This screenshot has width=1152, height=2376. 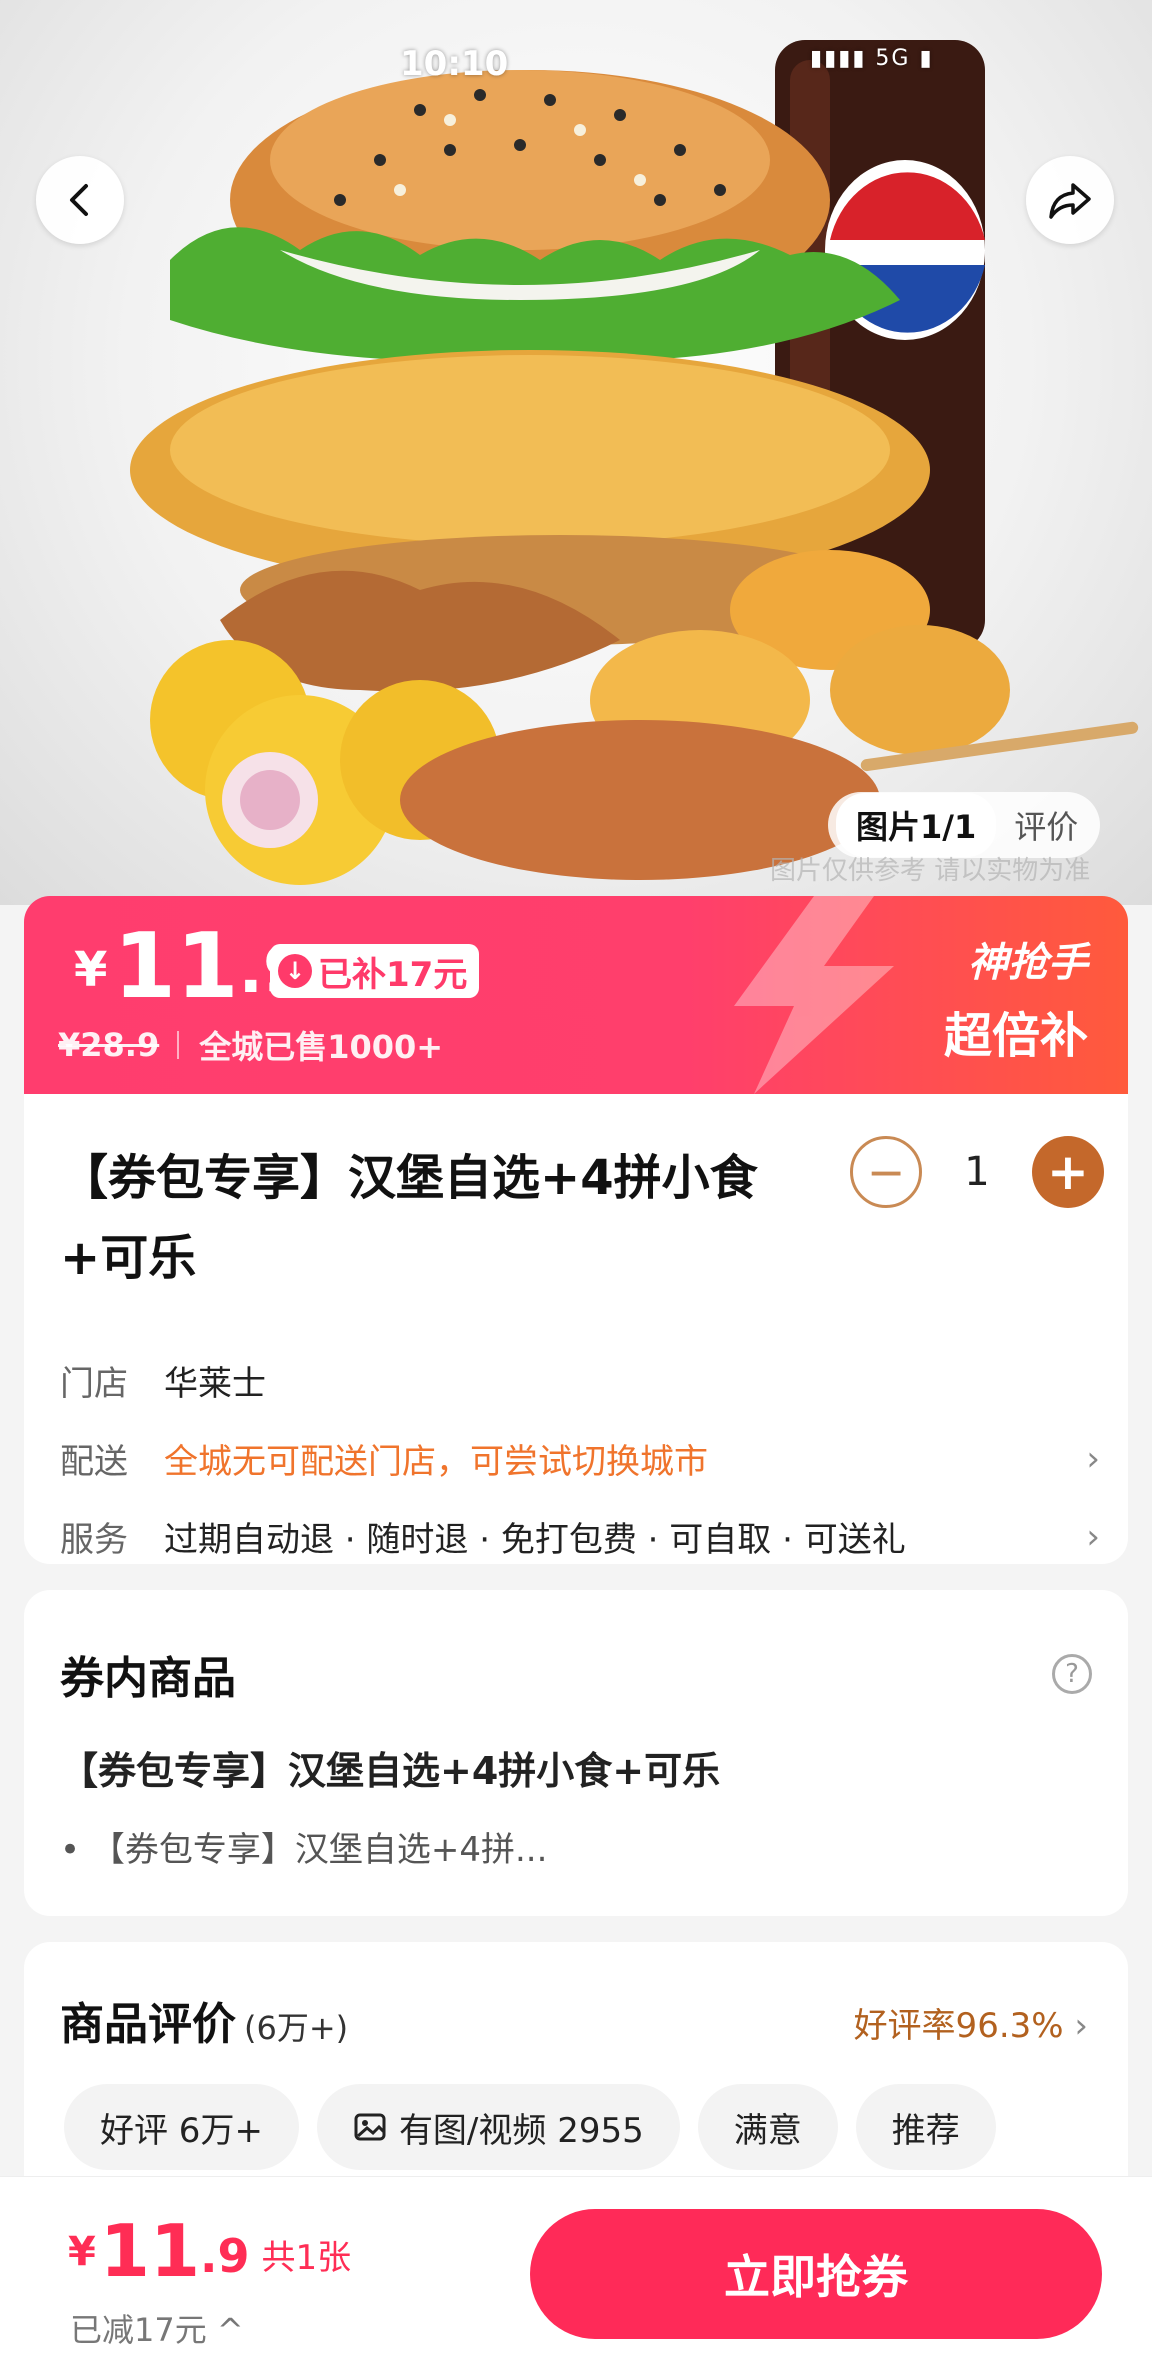 I want to click on original-price: ¥28.9, so click(x=109, y=1045).